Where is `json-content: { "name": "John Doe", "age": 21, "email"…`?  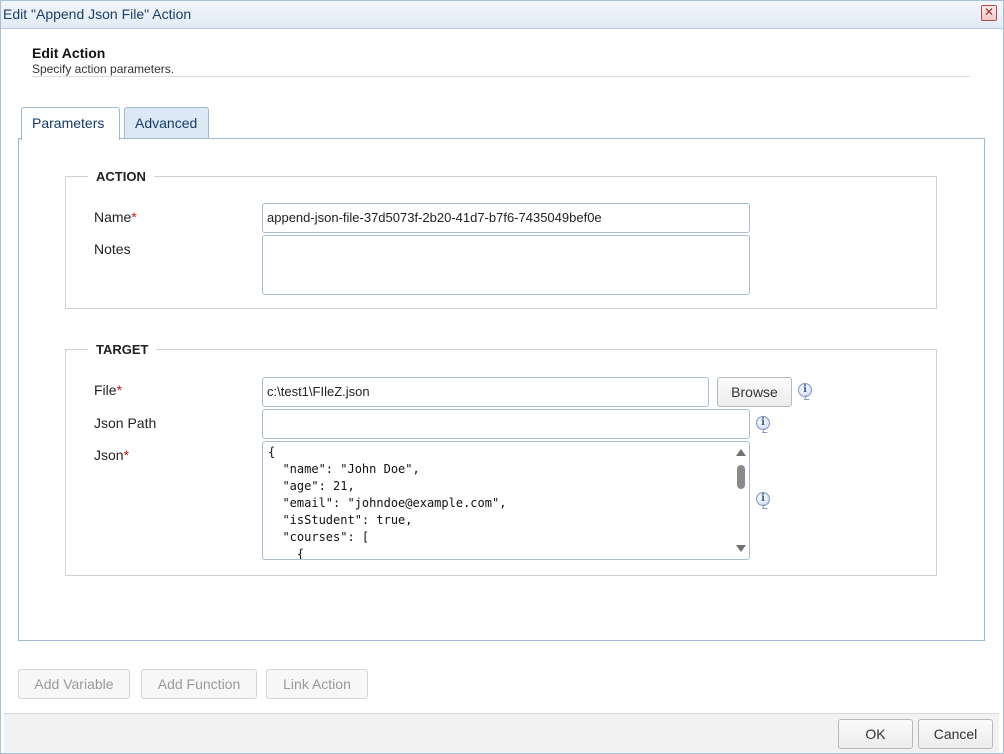
json-content: { "name": "John Doe", "age": 21, "email"… is located at coordinates (387, 501).